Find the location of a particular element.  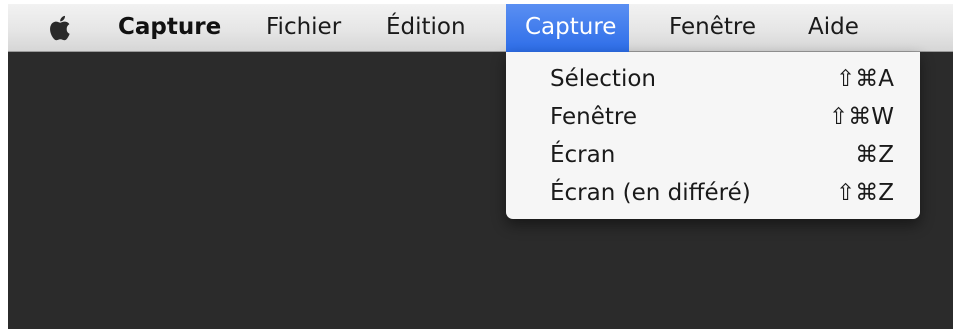

menu-app-name: Capture is located at coordinates (169, 28).